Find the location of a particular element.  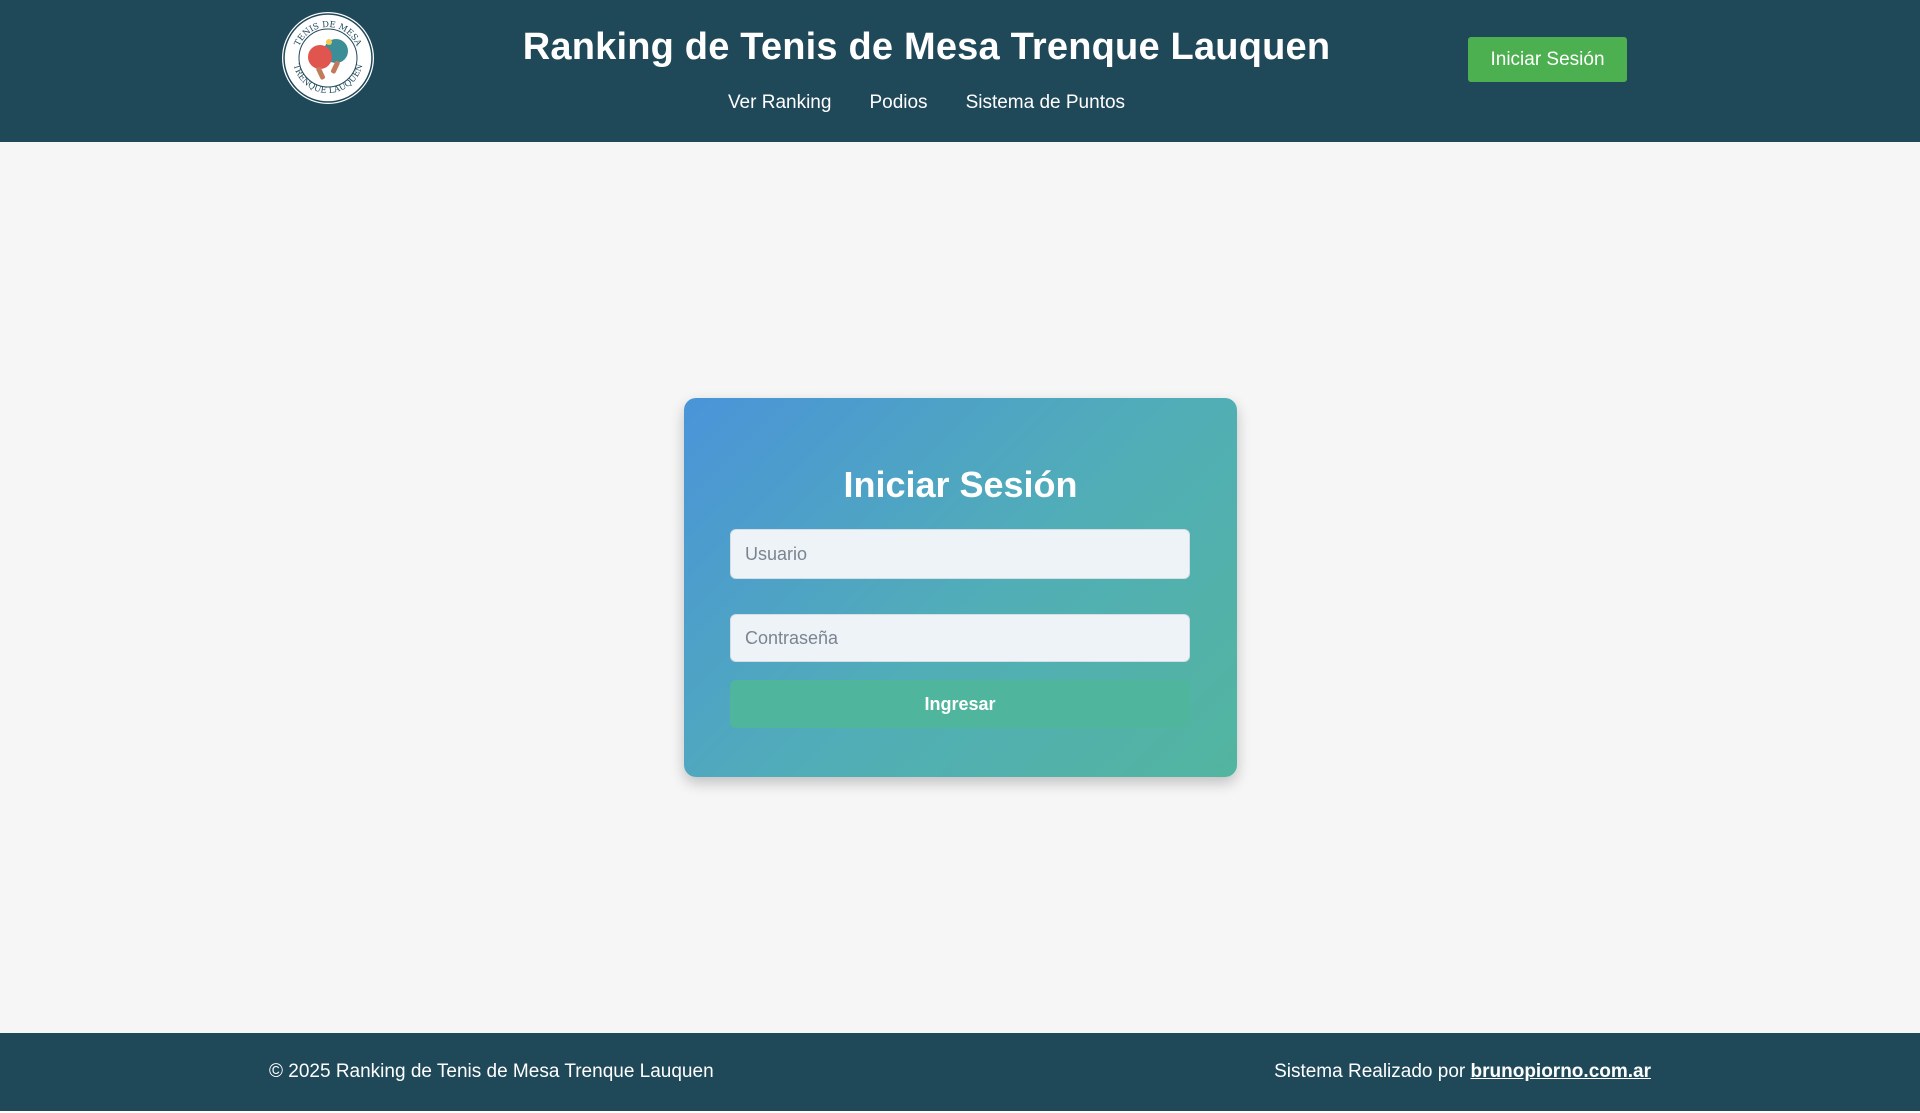

login-card: Iniciar Sesión Ingresar is located at coordinates (960, 587).